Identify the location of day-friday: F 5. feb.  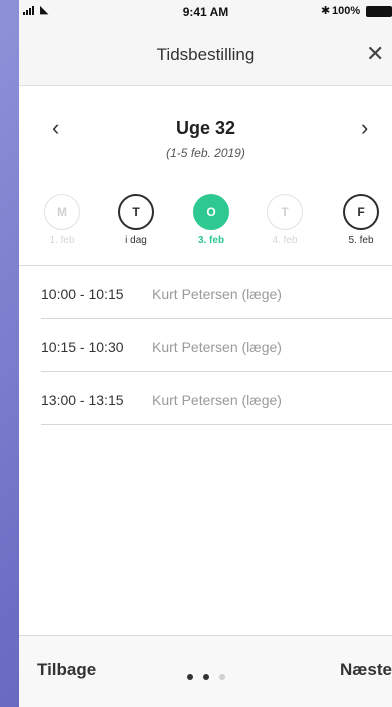
(361, 220).